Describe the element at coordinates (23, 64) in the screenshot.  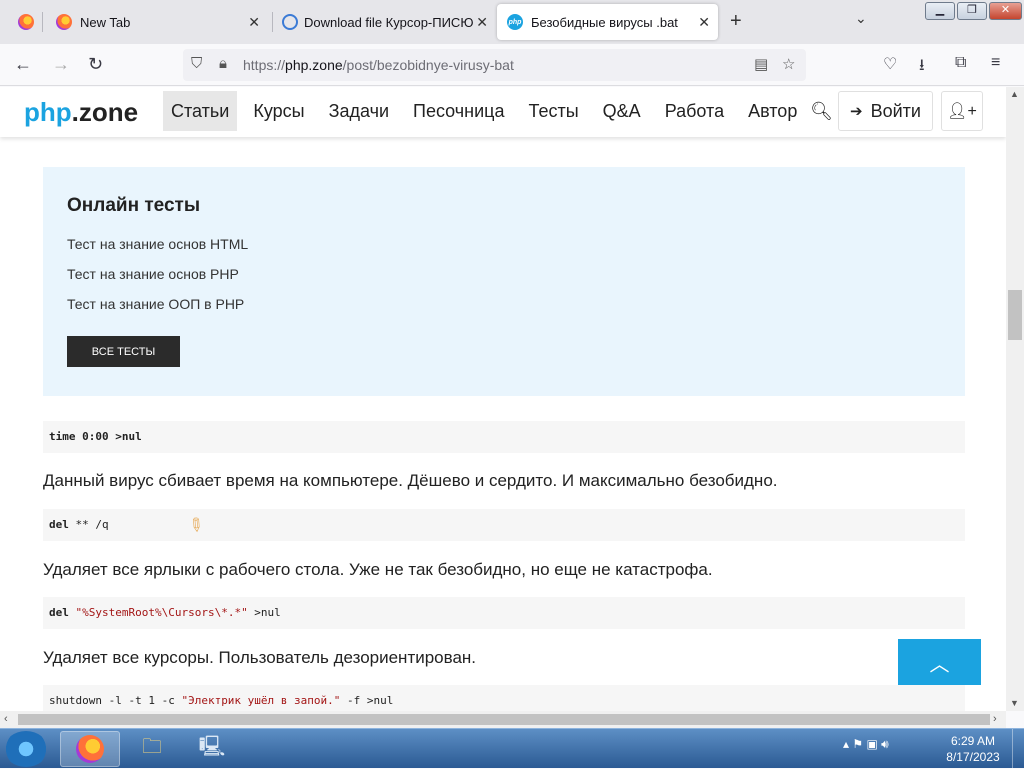
I see `back-arrow-icon: ←` at that location.